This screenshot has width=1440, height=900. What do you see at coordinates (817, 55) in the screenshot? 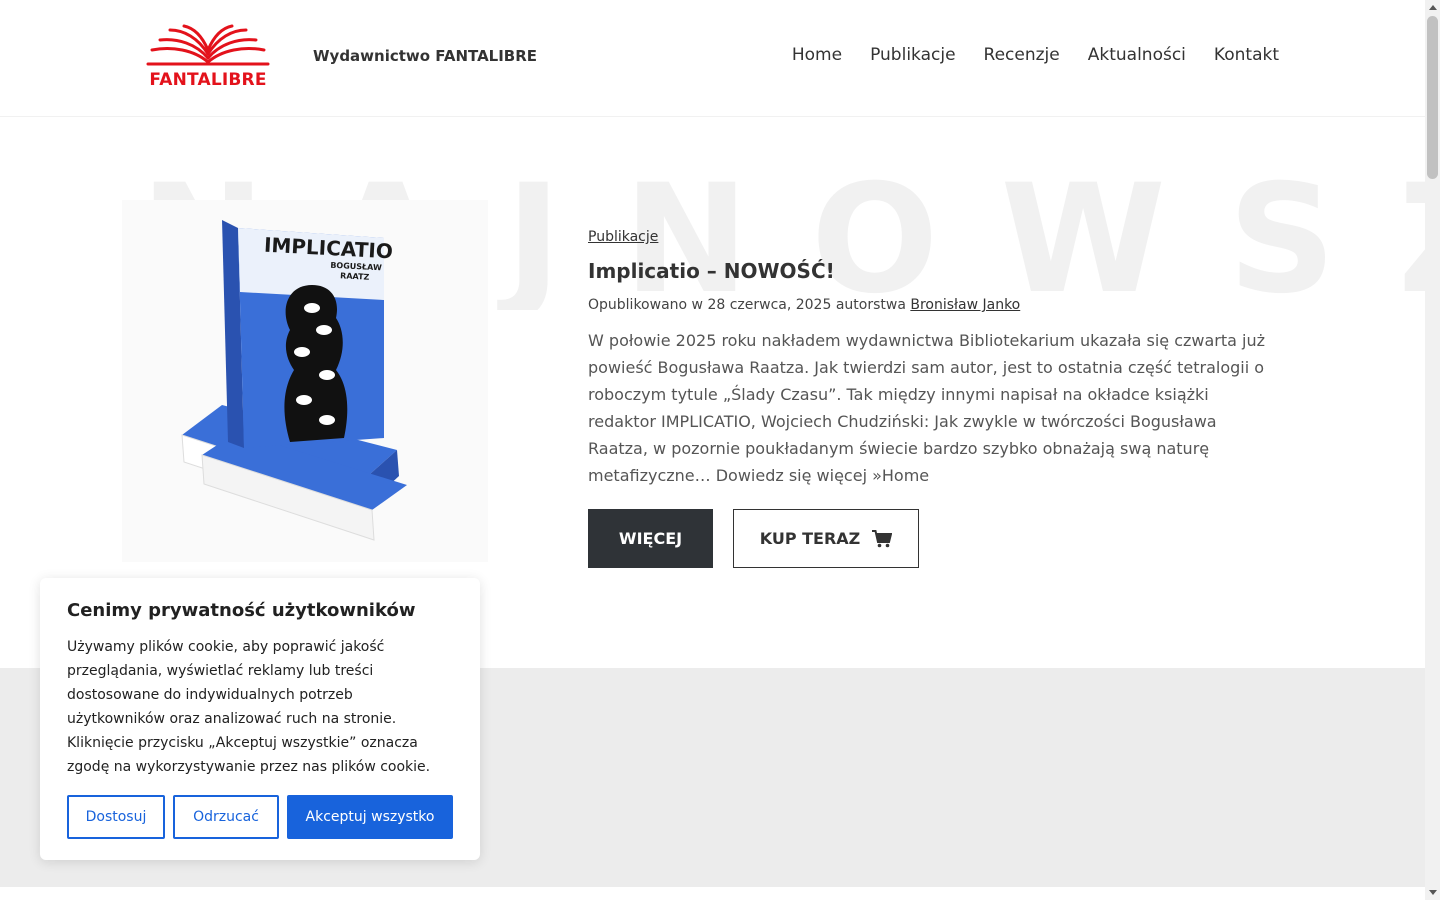
I see `nav-item-home: Home` at bounding box center [817, 55].